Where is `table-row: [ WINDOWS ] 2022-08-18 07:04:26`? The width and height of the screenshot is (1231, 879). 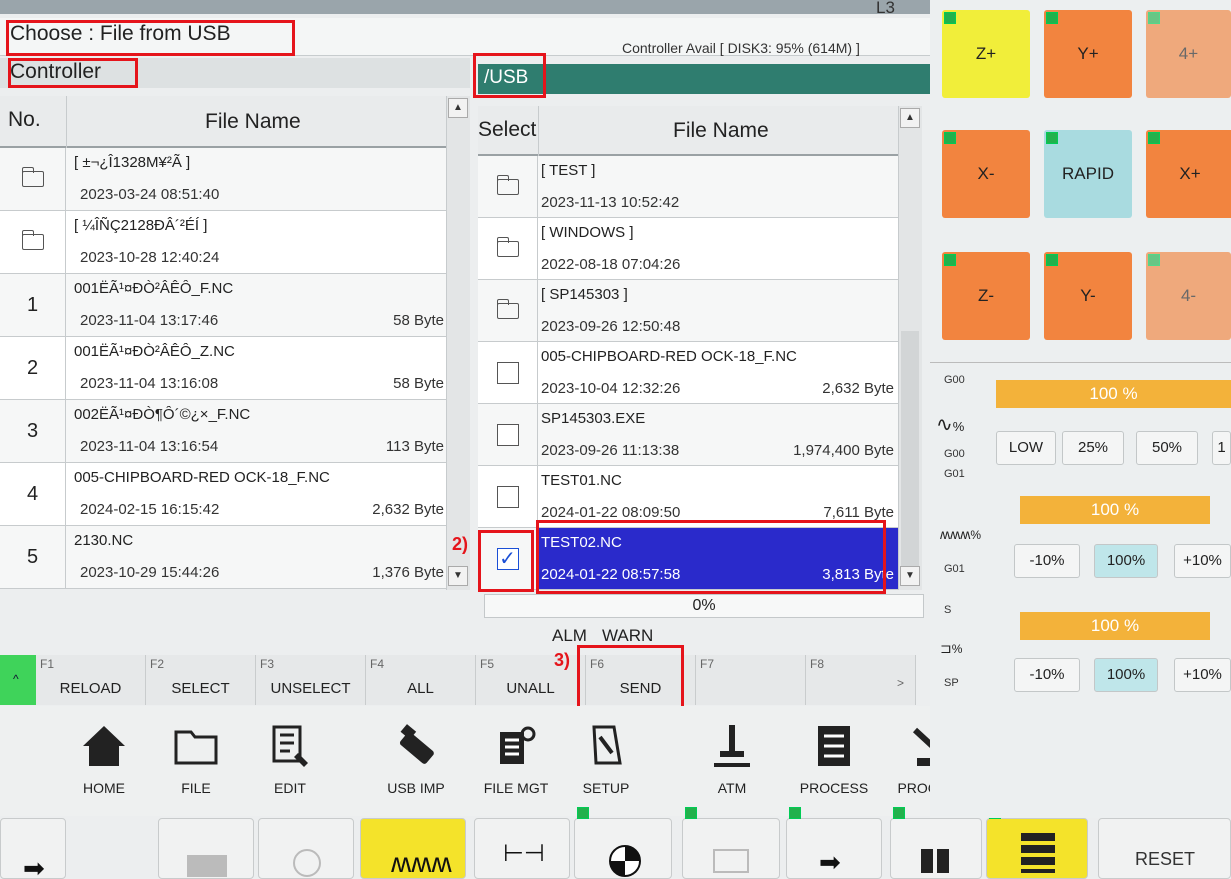
table-row: [ WINDOWS ] 2022-08-18 07:04:26 is located at coordinates (688, 249).